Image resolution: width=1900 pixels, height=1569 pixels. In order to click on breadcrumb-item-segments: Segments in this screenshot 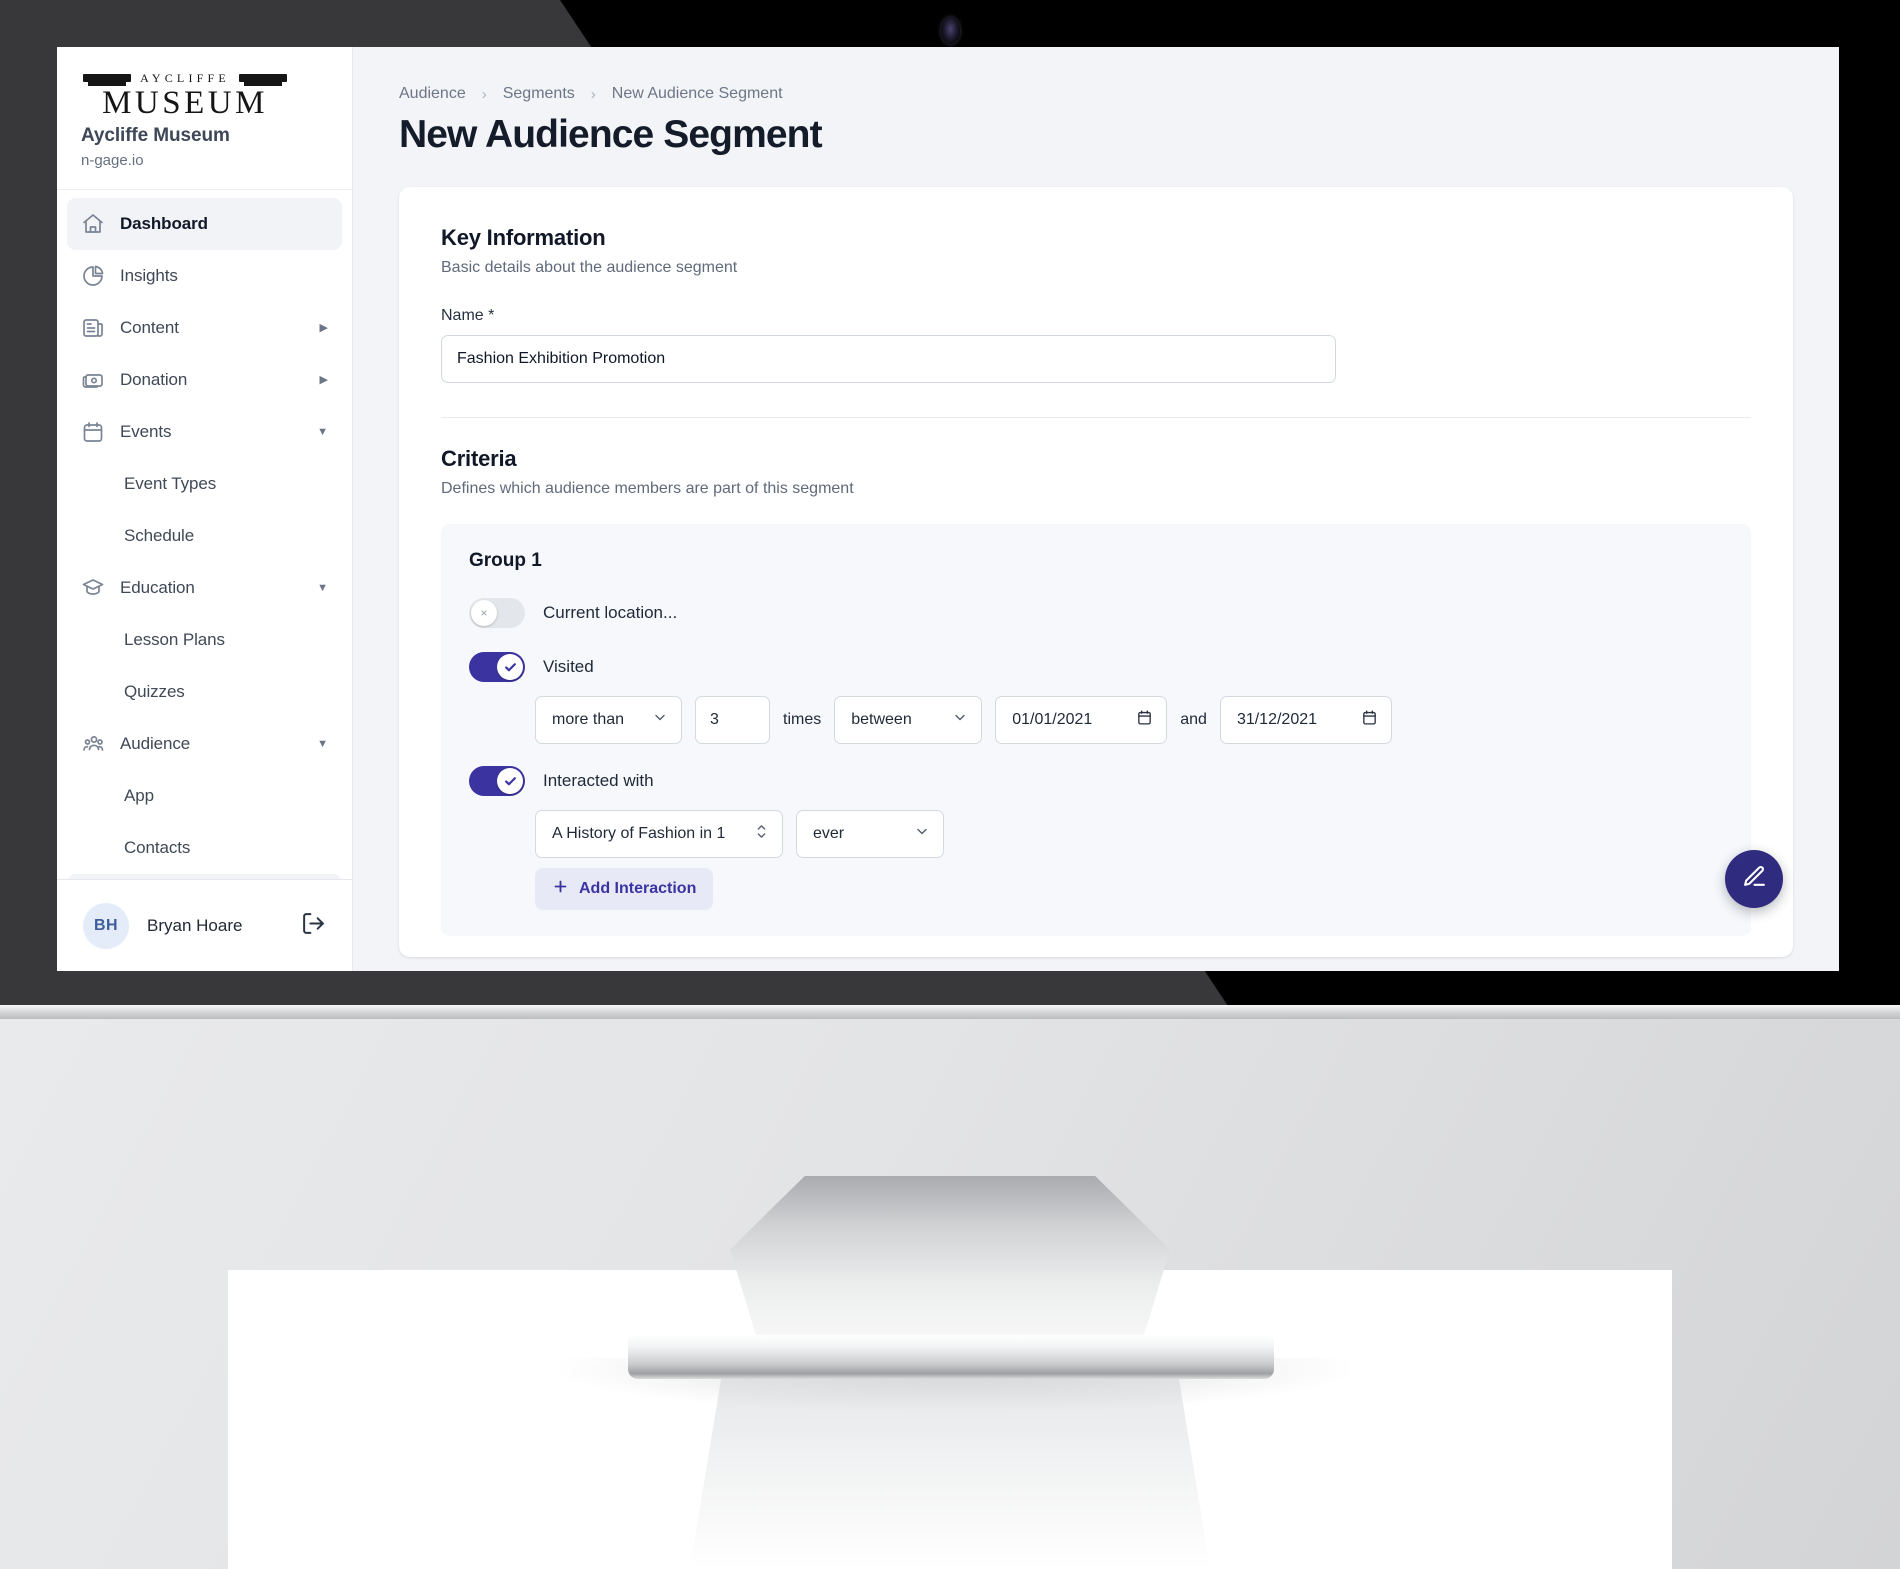, I will do `click(539, 94)`.